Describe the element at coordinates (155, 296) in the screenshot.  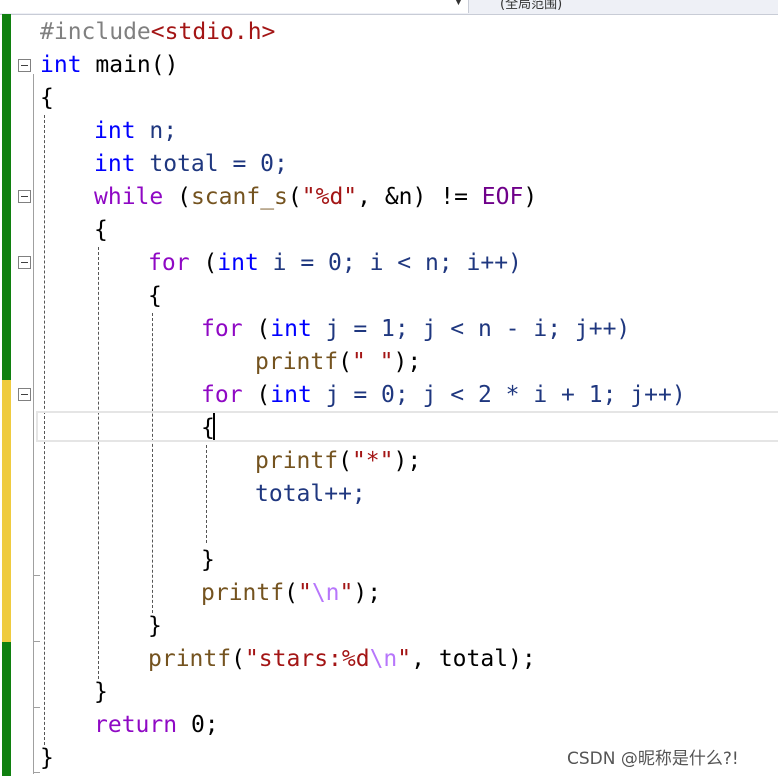
I see `code-line-9: {` at that location.